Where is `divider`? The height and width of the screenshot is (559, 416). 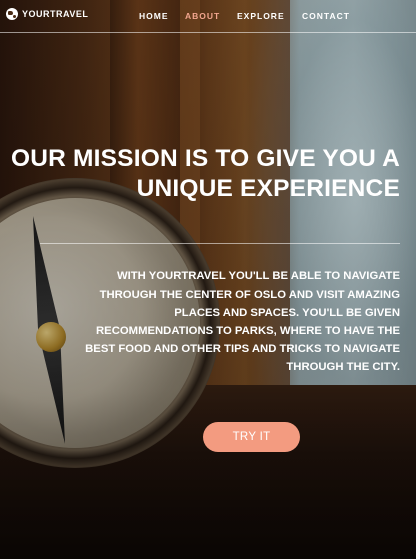 divider is located at coordinates (220, 243).